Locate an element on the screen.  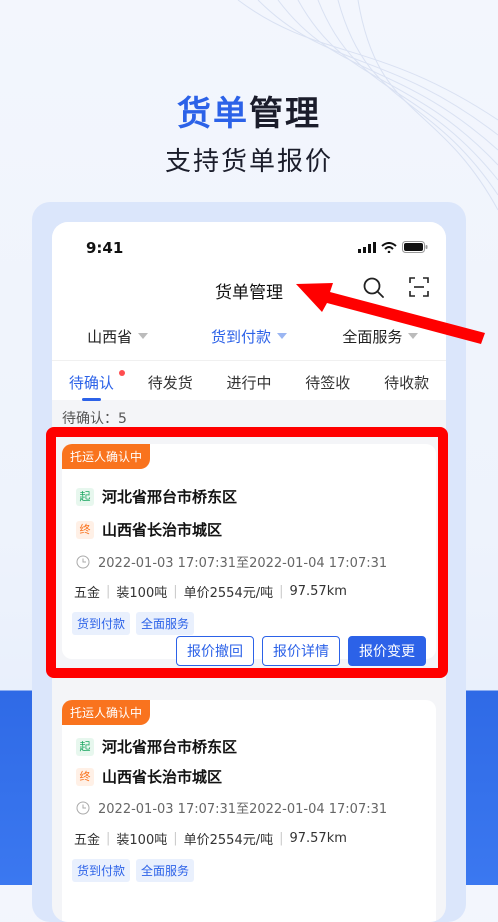
service-chips: 货到付款 全面服务 is located at coordinates (133, 870).